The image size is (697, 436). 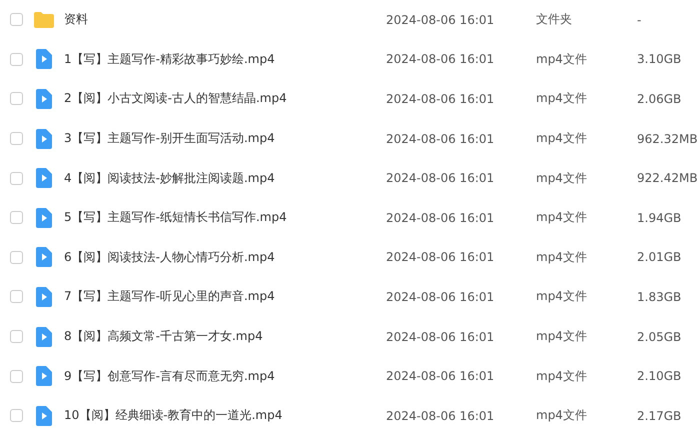 I want to click on file-size: 2.01GB, so click(x=659, y=257).